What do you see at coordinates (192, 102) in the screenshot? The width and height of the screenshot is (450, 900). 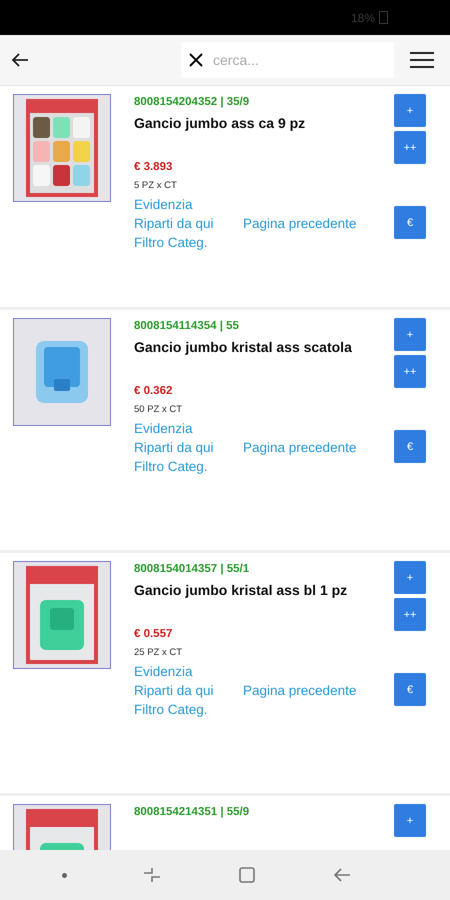 I see `product-code: 8008154204352 | 35/9` at bounding box center [192, 102].